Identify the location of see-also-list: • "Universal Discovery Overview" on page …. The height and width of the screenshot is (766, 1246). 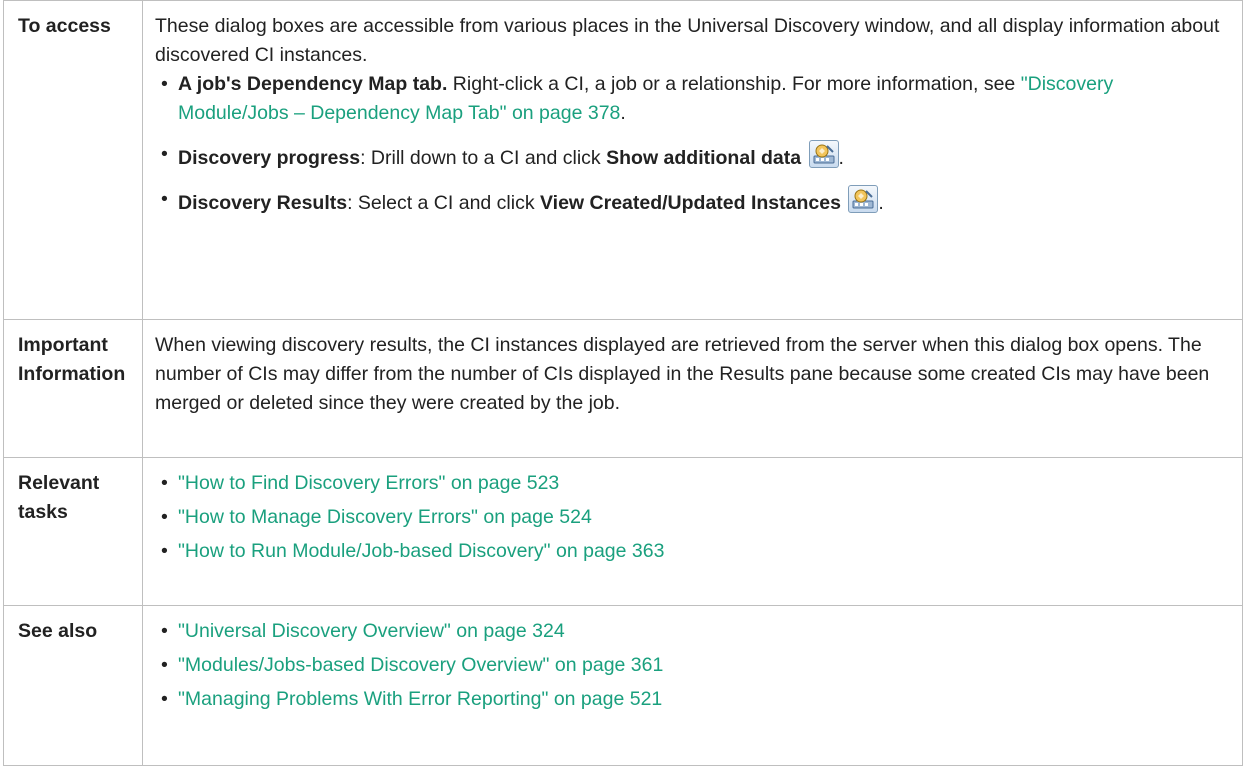
(691, 665).